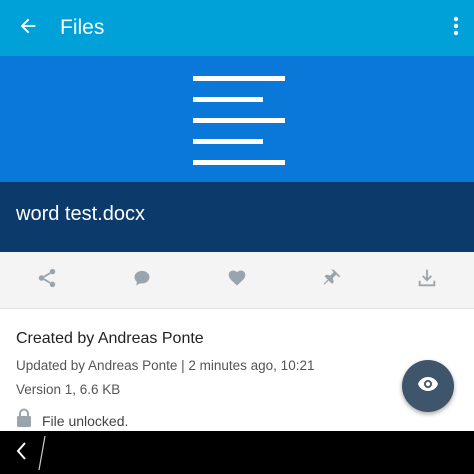  I want to click on file-name: word test.docx, so click(80, 214).